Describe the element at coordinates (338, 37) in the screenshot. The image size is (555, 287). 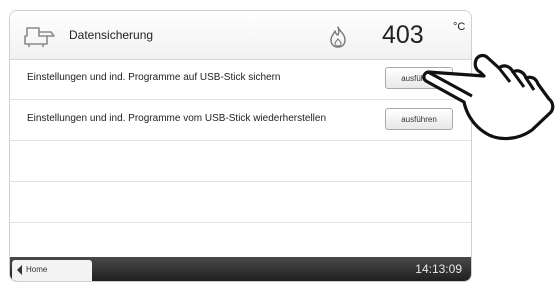
I see `flame-icon` at that location.